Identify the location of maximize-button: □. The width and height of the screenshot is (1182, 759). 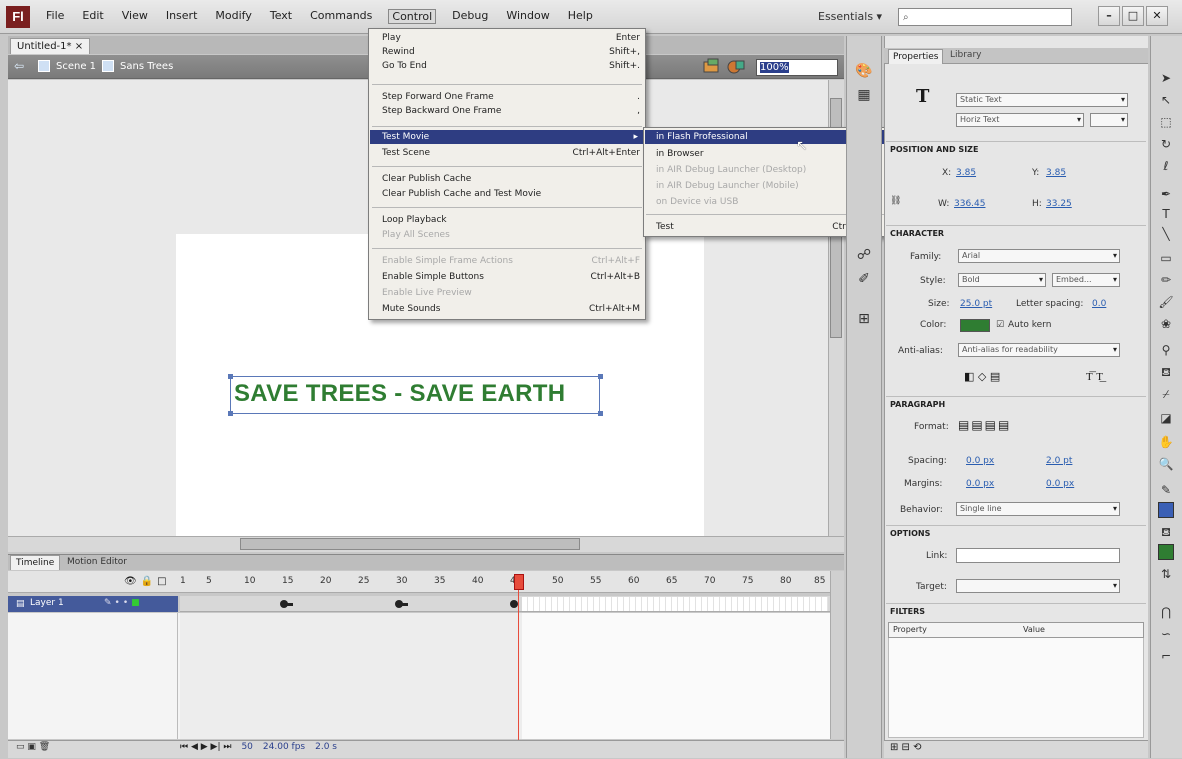
(1133, 16).